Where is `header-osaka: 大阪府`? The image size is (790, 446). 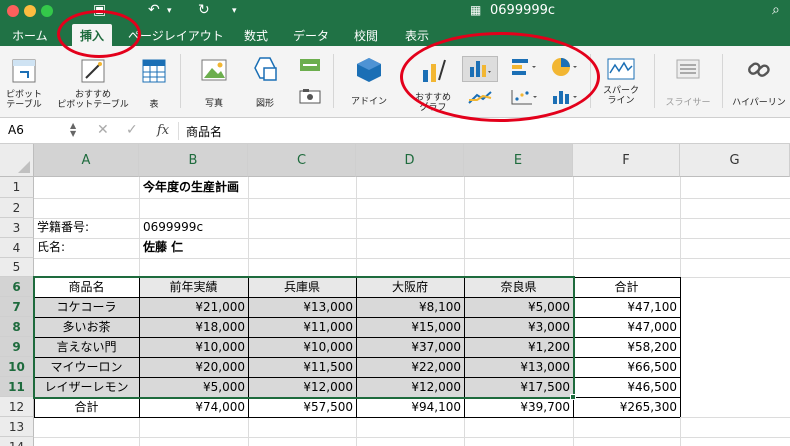 header-osaka: 大阪府 is located at coordinates (410, 287).